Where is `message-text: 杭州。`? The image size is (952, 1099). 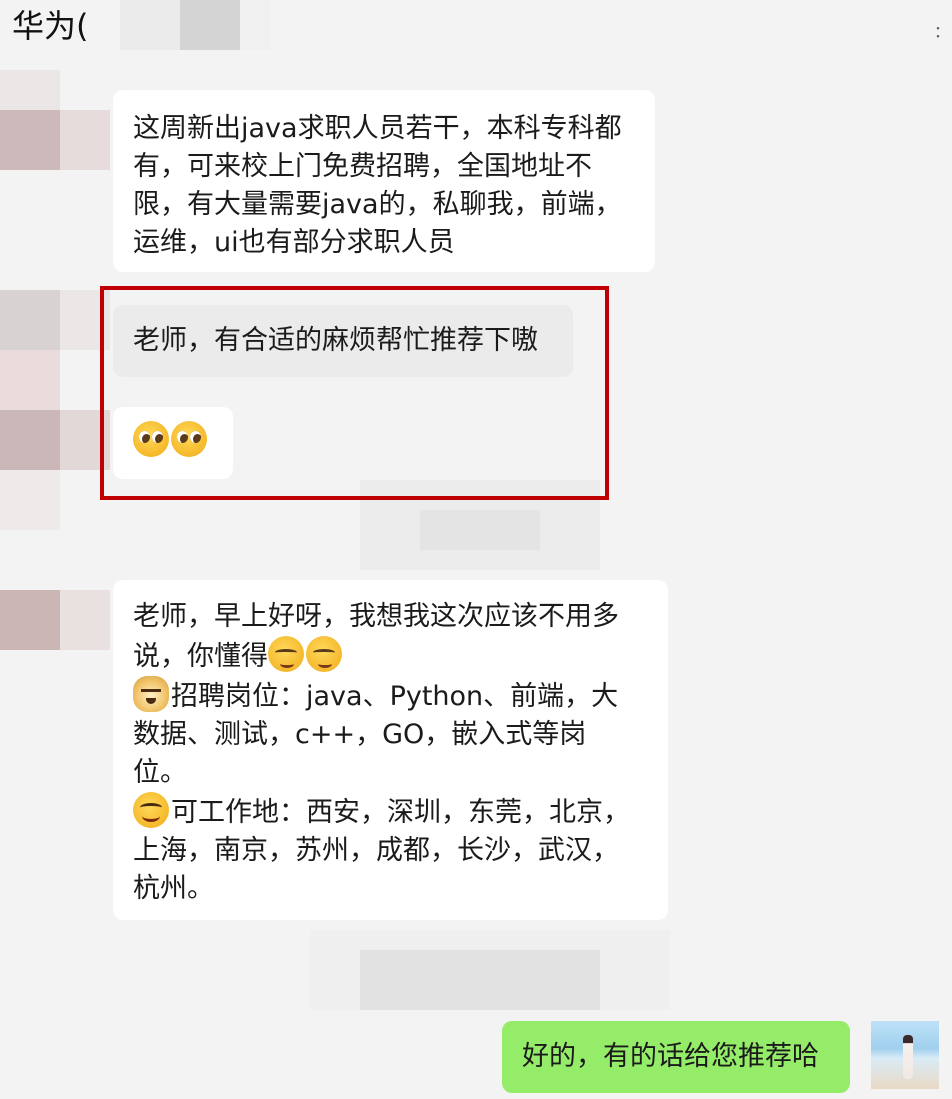 message-text: 杭州。 is located at coordinates (173, 888).